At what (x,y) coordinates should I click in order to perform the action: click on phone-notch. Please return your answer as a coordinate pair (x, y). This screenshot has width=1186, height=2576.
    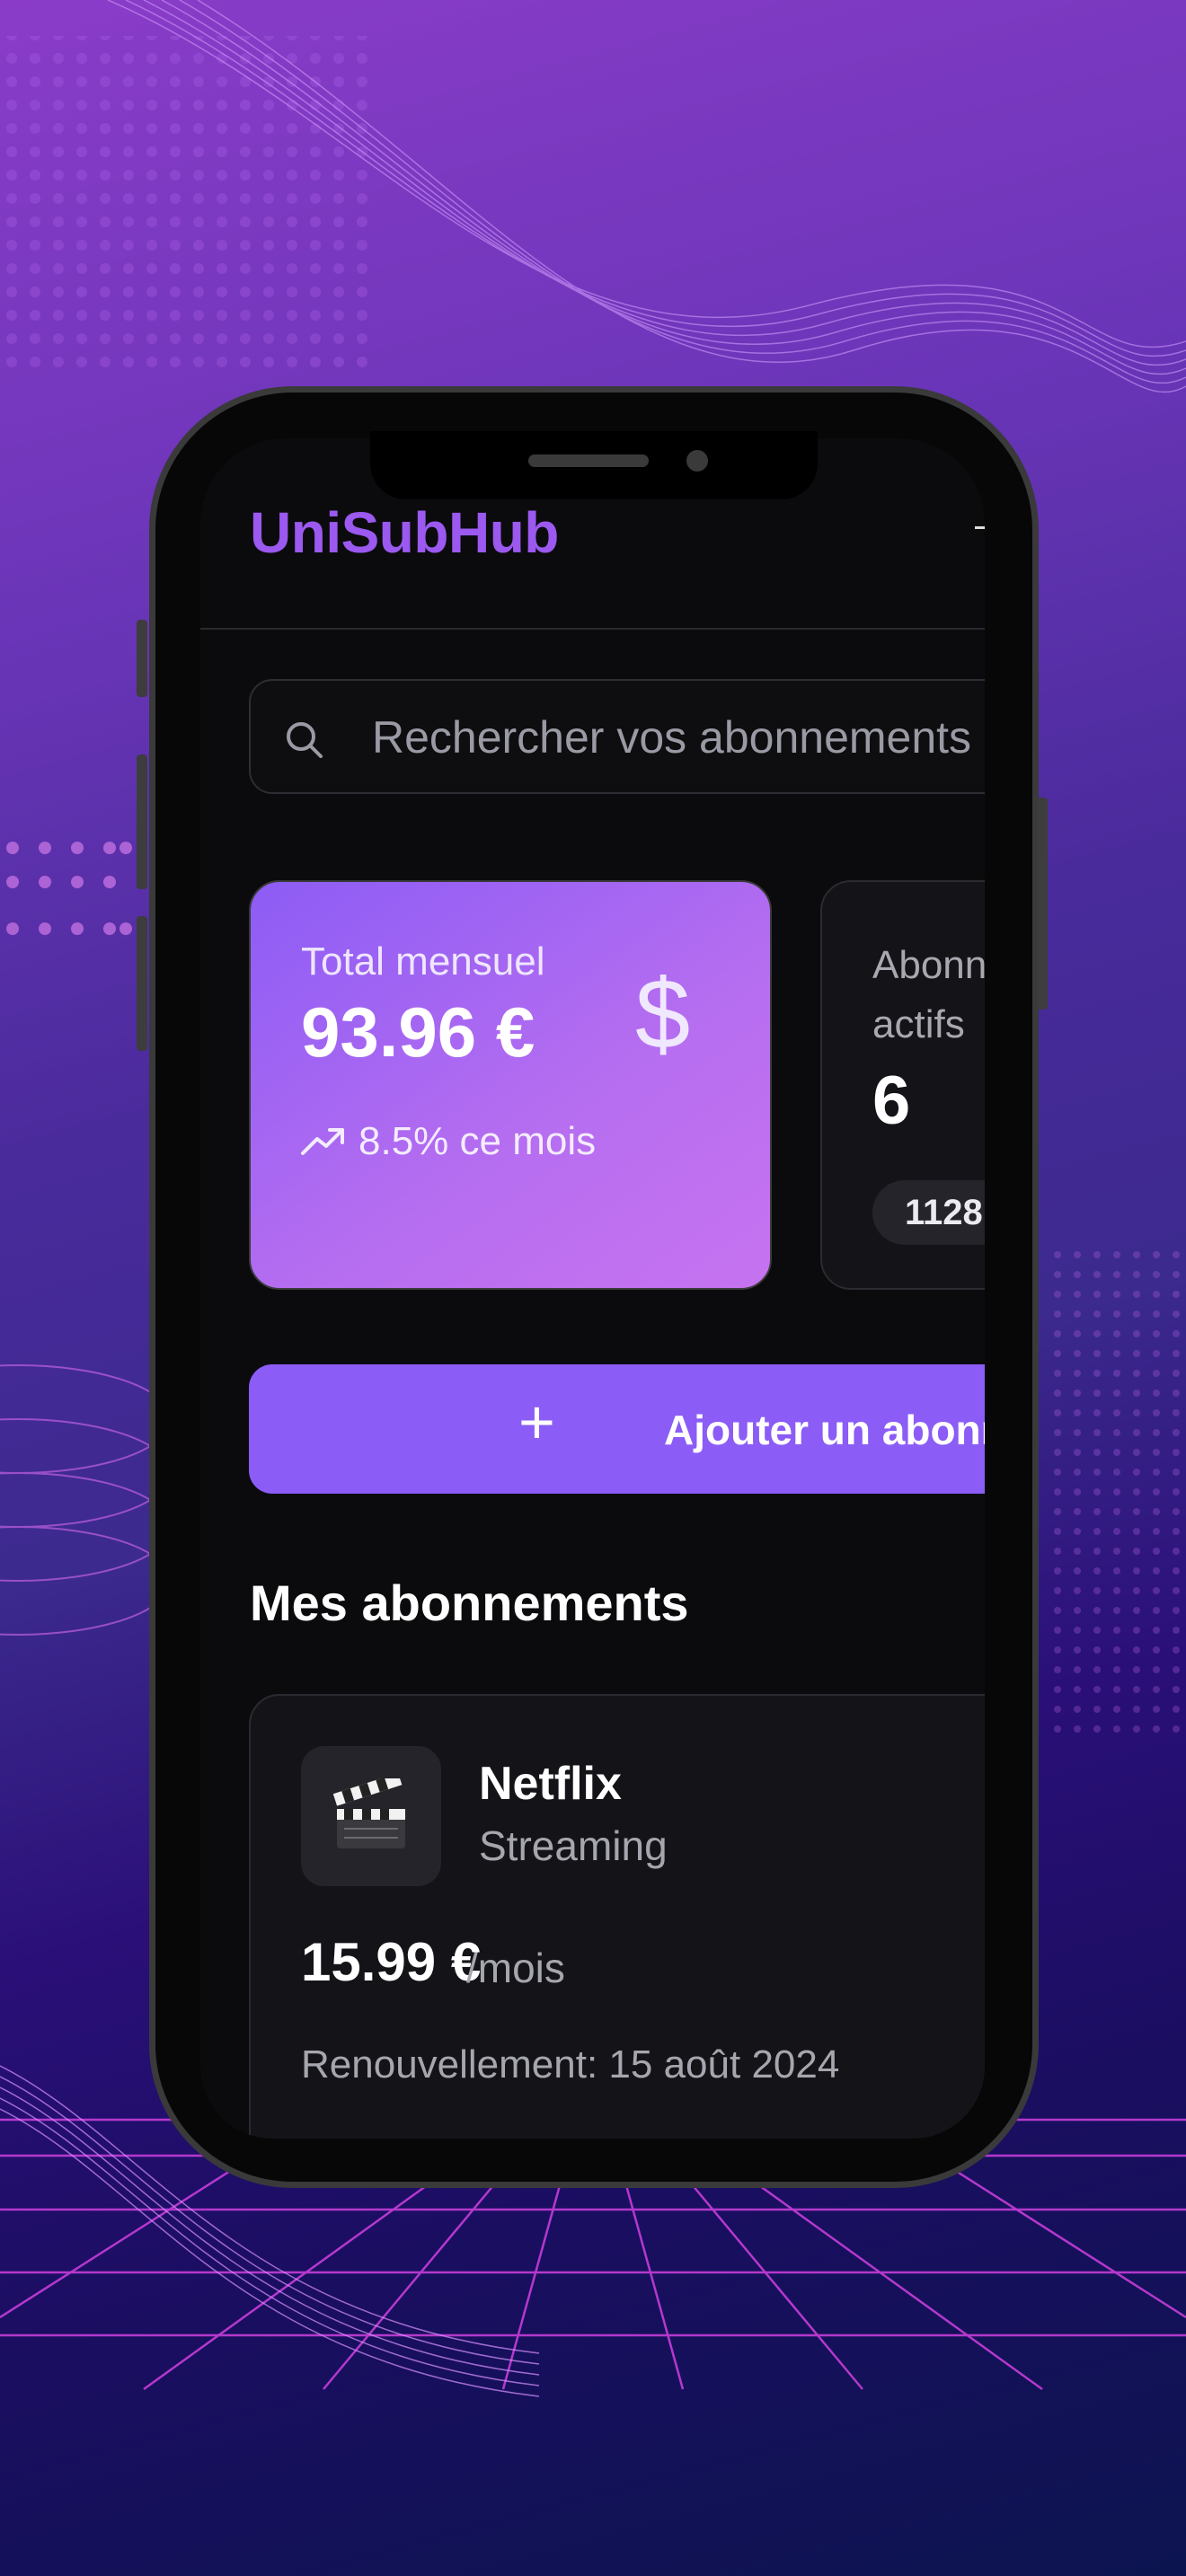
    Looking at the image, I should click on (594, 465).